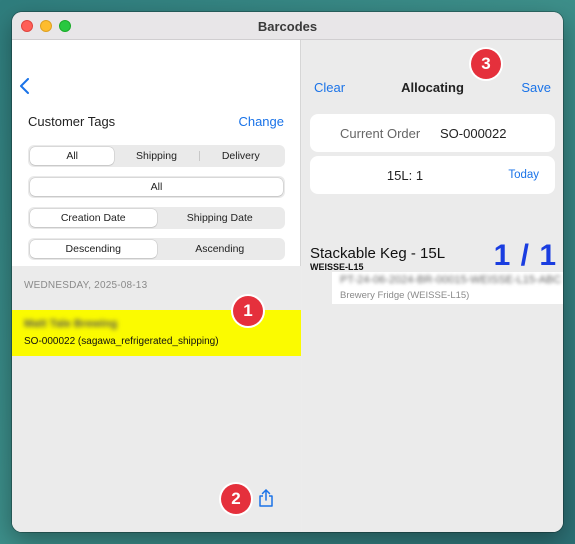 The height and width of the screenshot is (544, 575). What do you see at coordinates (236, 499) in the screenshot?
I see `annotation-badge-2: 2` at bounding box center [236, 499].